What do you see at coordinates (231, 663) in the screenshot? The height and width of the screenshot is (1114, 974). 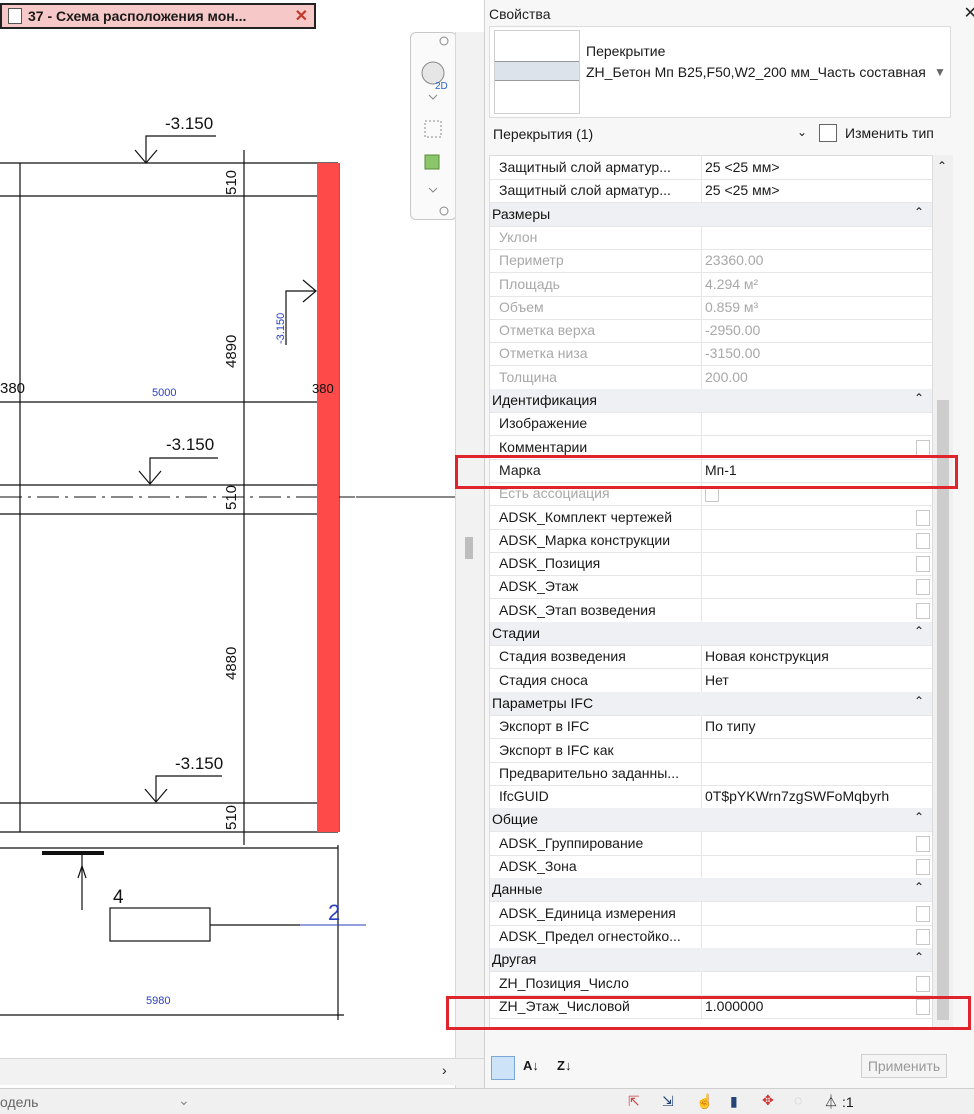 I see `svg-text: 4880` at bounding box center [231, 663].